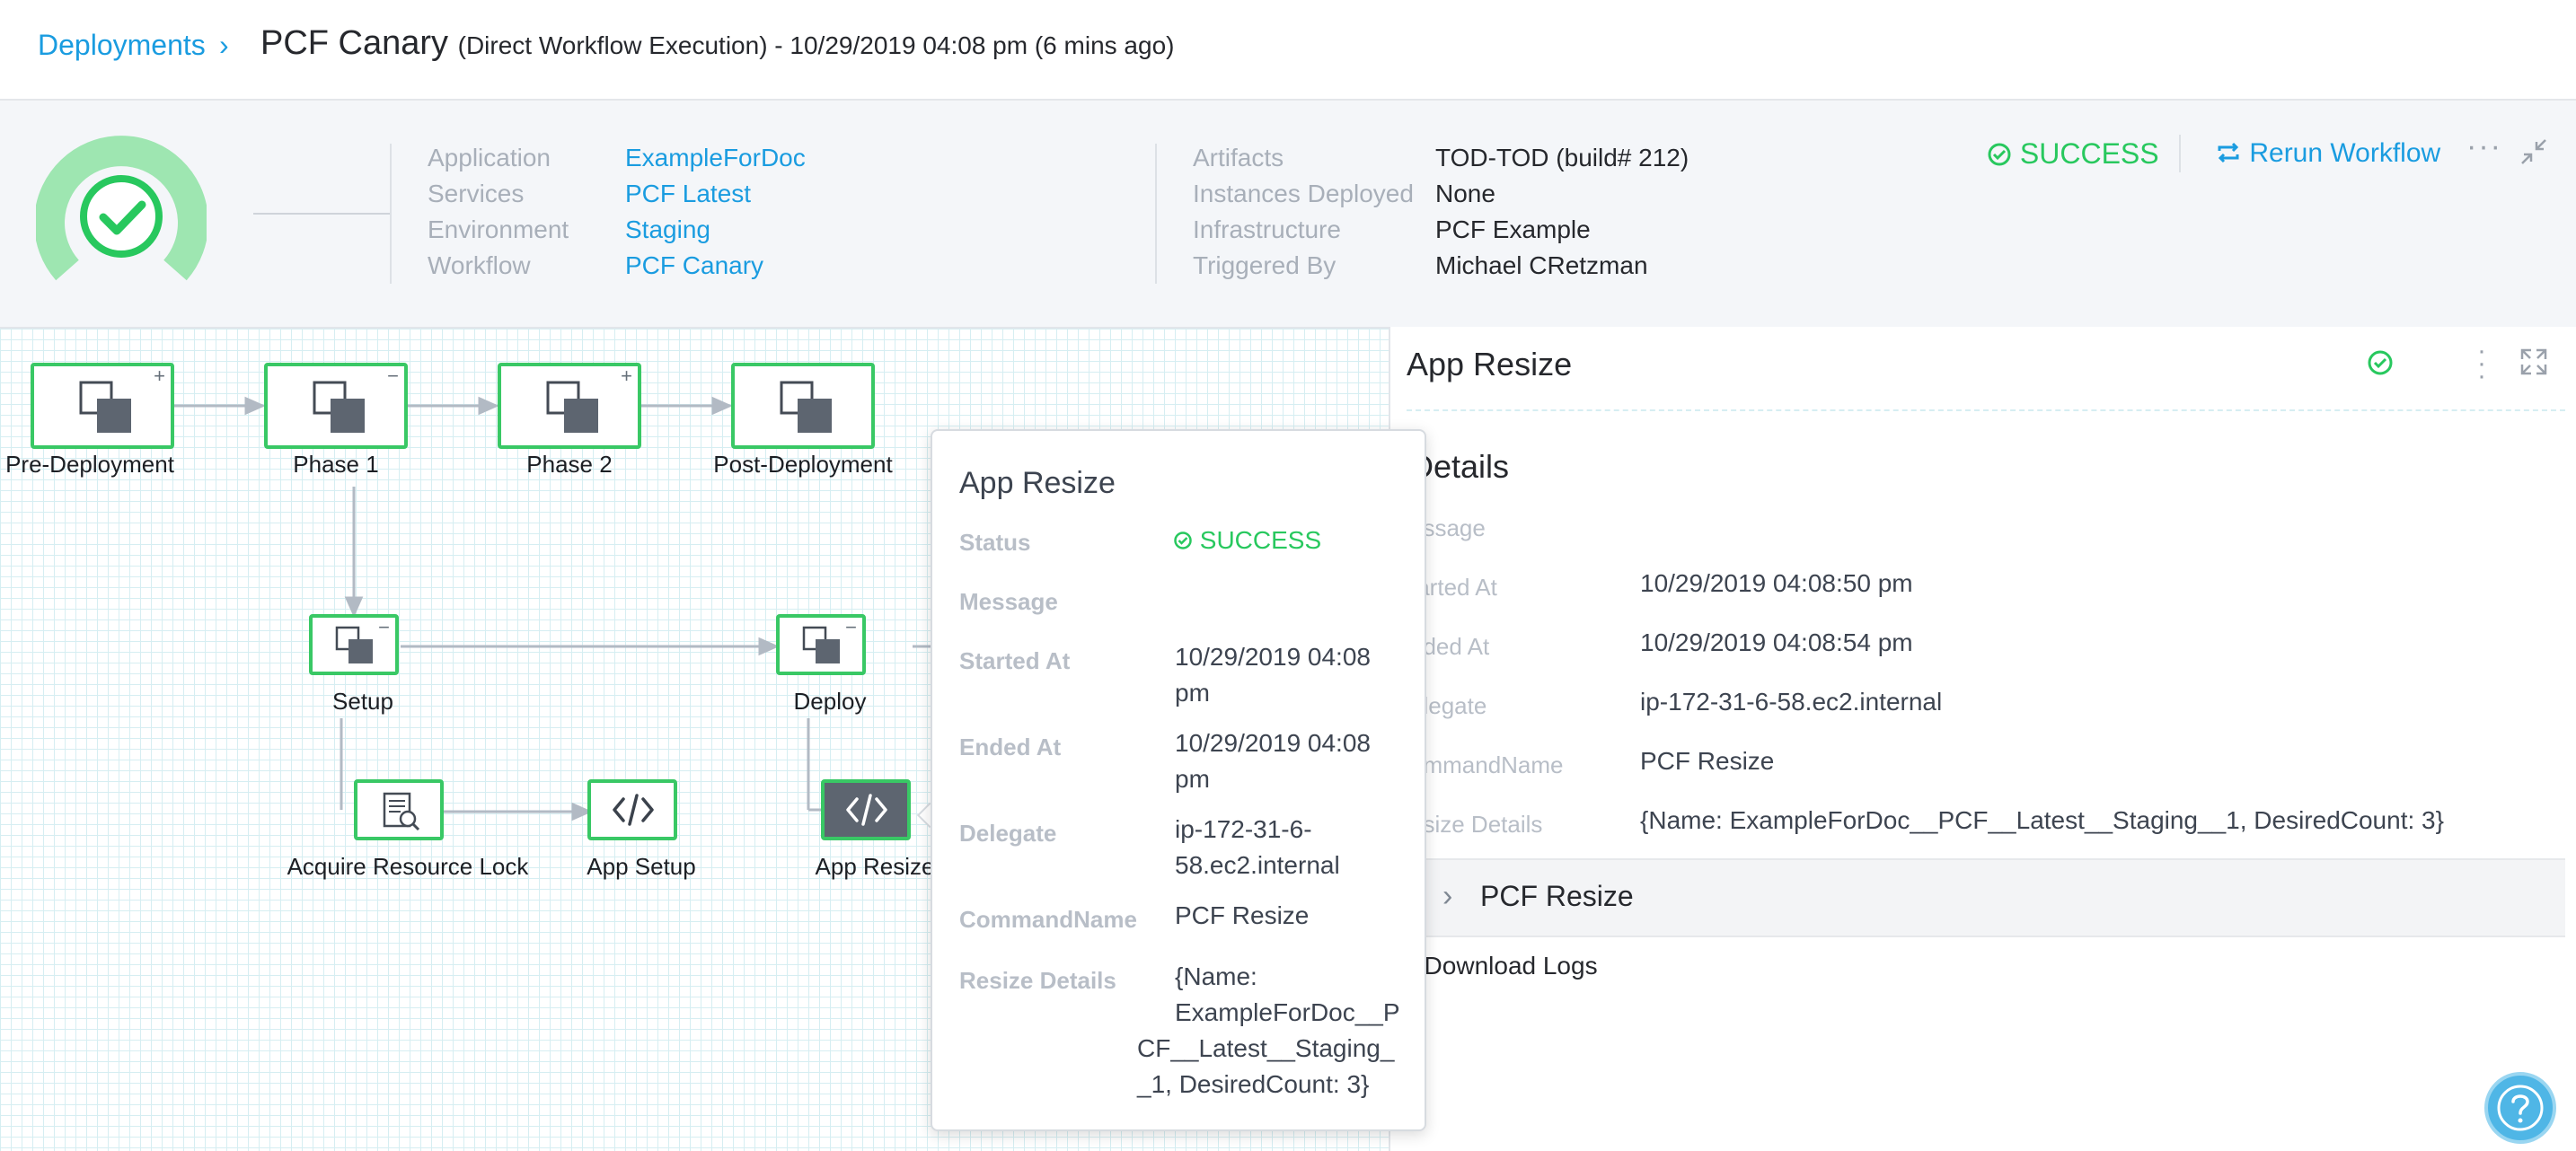  What do you see at coordinates (121, 209) in the screenshot?
I see `success-gauge-icon` at bounding box center [121, 209].